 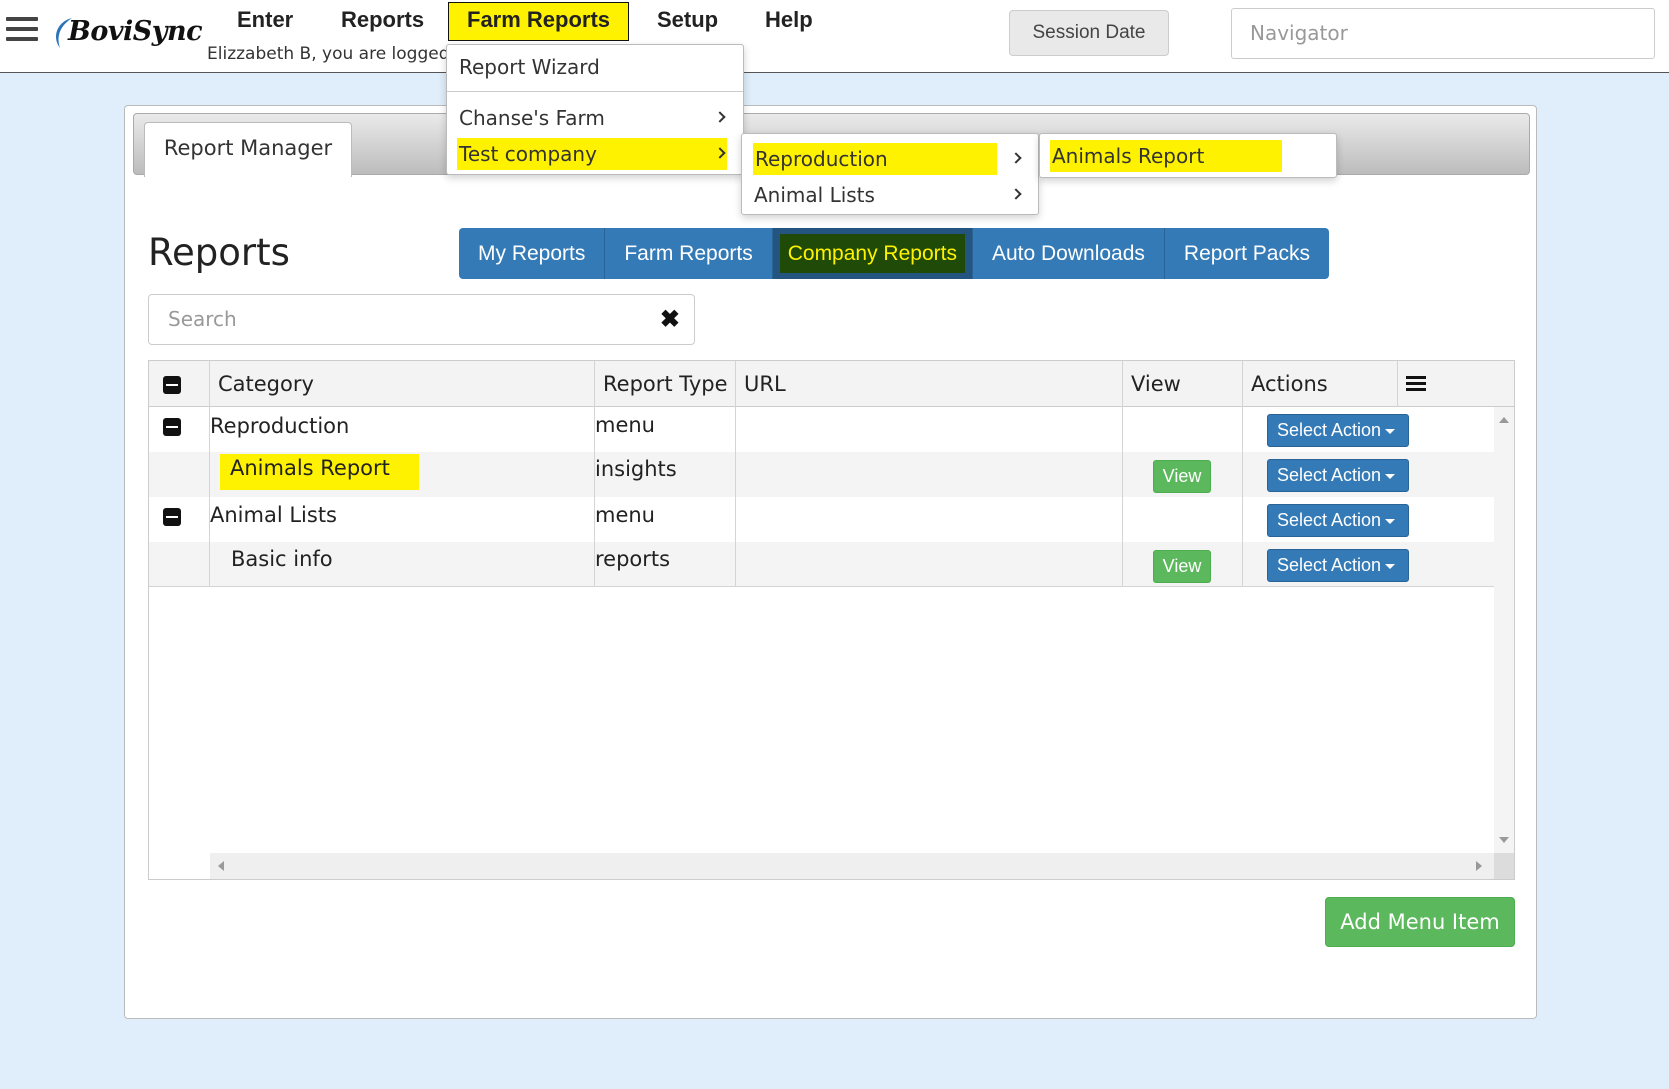 I want to click on add-menu-item-button: Add Menu Item, so click(x=1420, y=922).